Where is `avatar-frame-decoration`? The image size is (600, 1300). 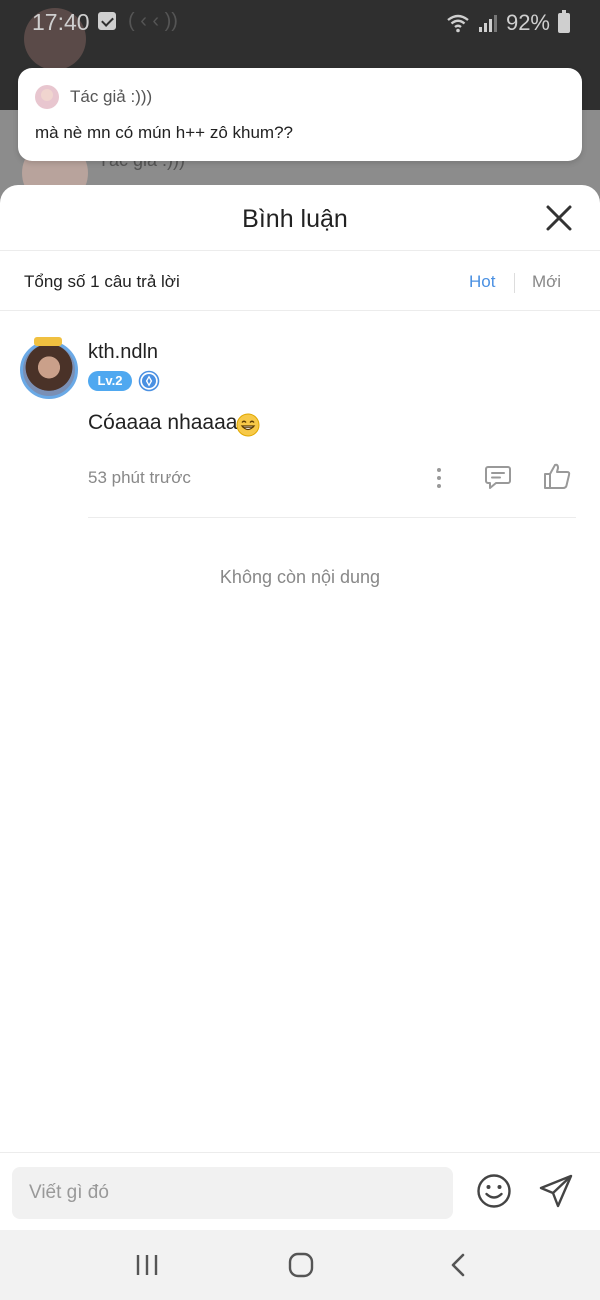 avatar-frame-decoration is located at coordinates (48, 341).